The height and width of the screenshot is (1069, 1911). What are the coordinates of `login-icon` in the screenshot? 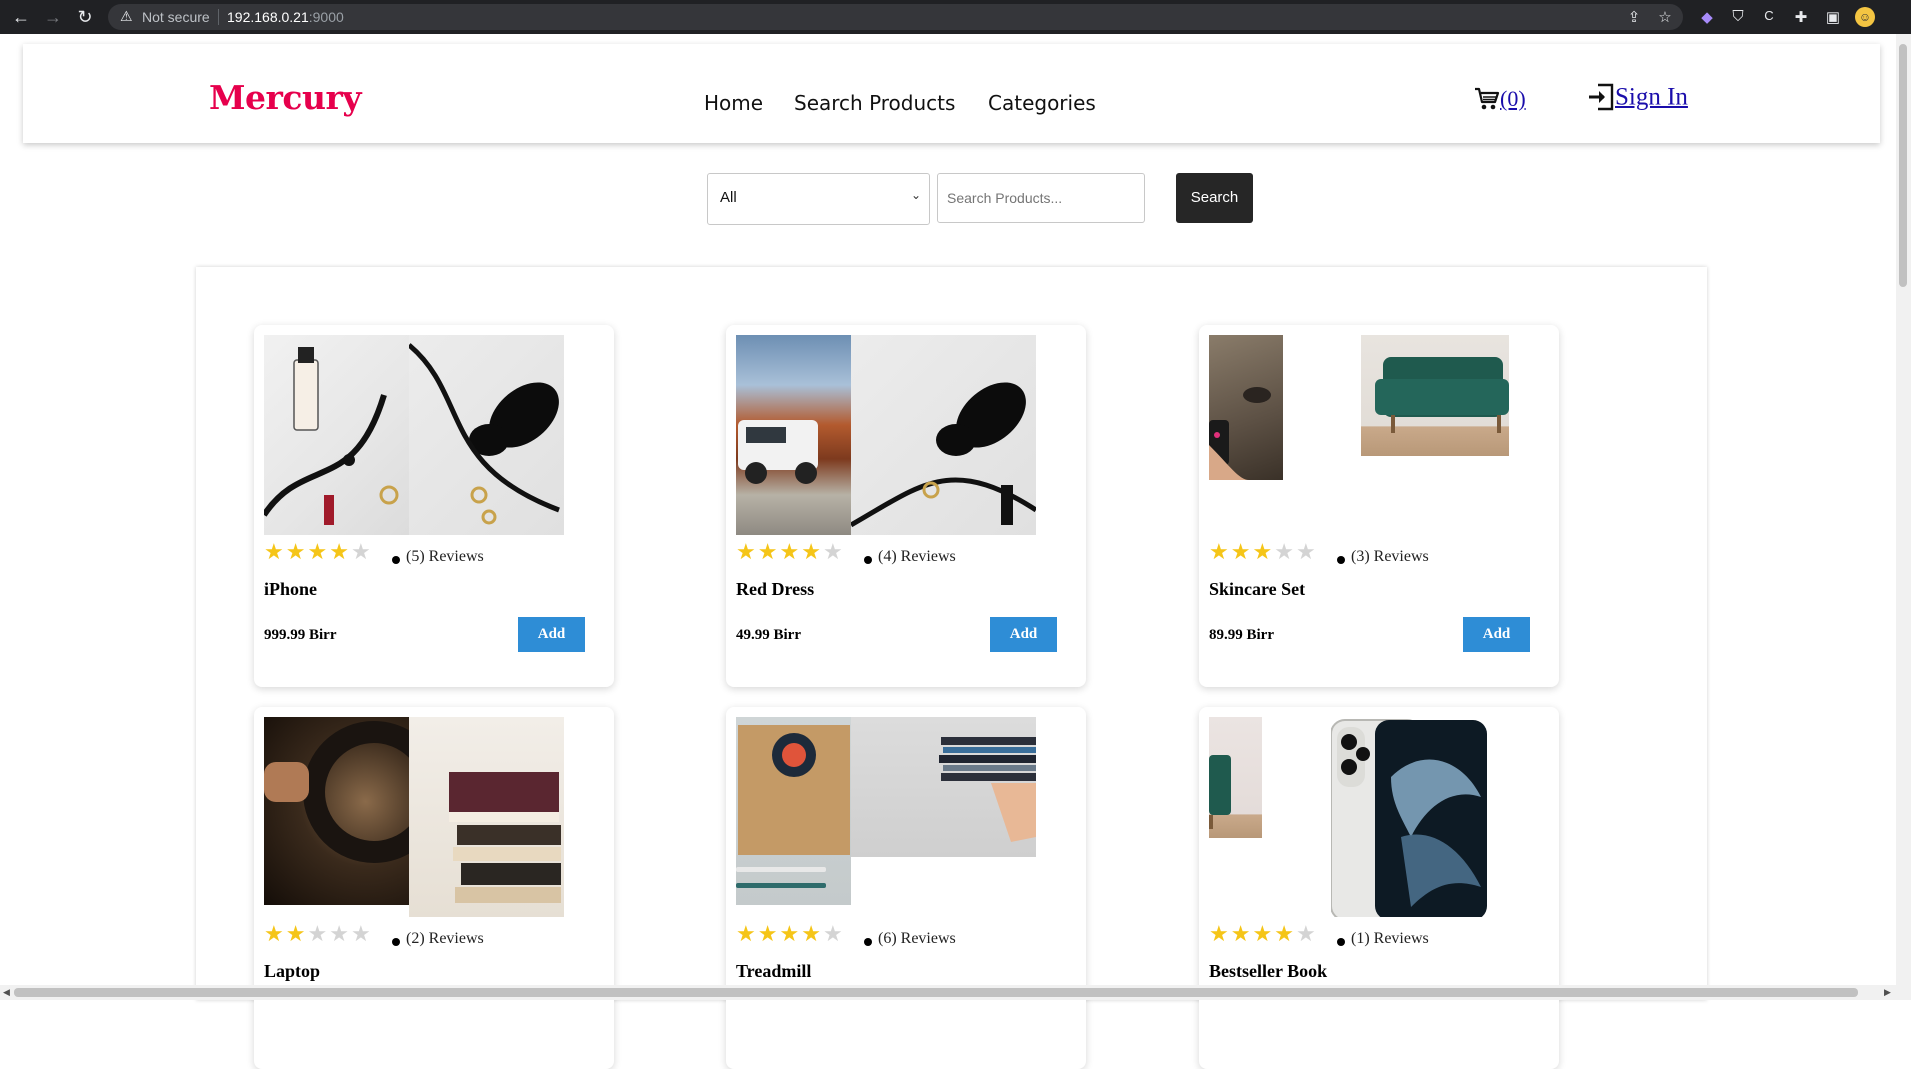 It's located at (1601, 97).